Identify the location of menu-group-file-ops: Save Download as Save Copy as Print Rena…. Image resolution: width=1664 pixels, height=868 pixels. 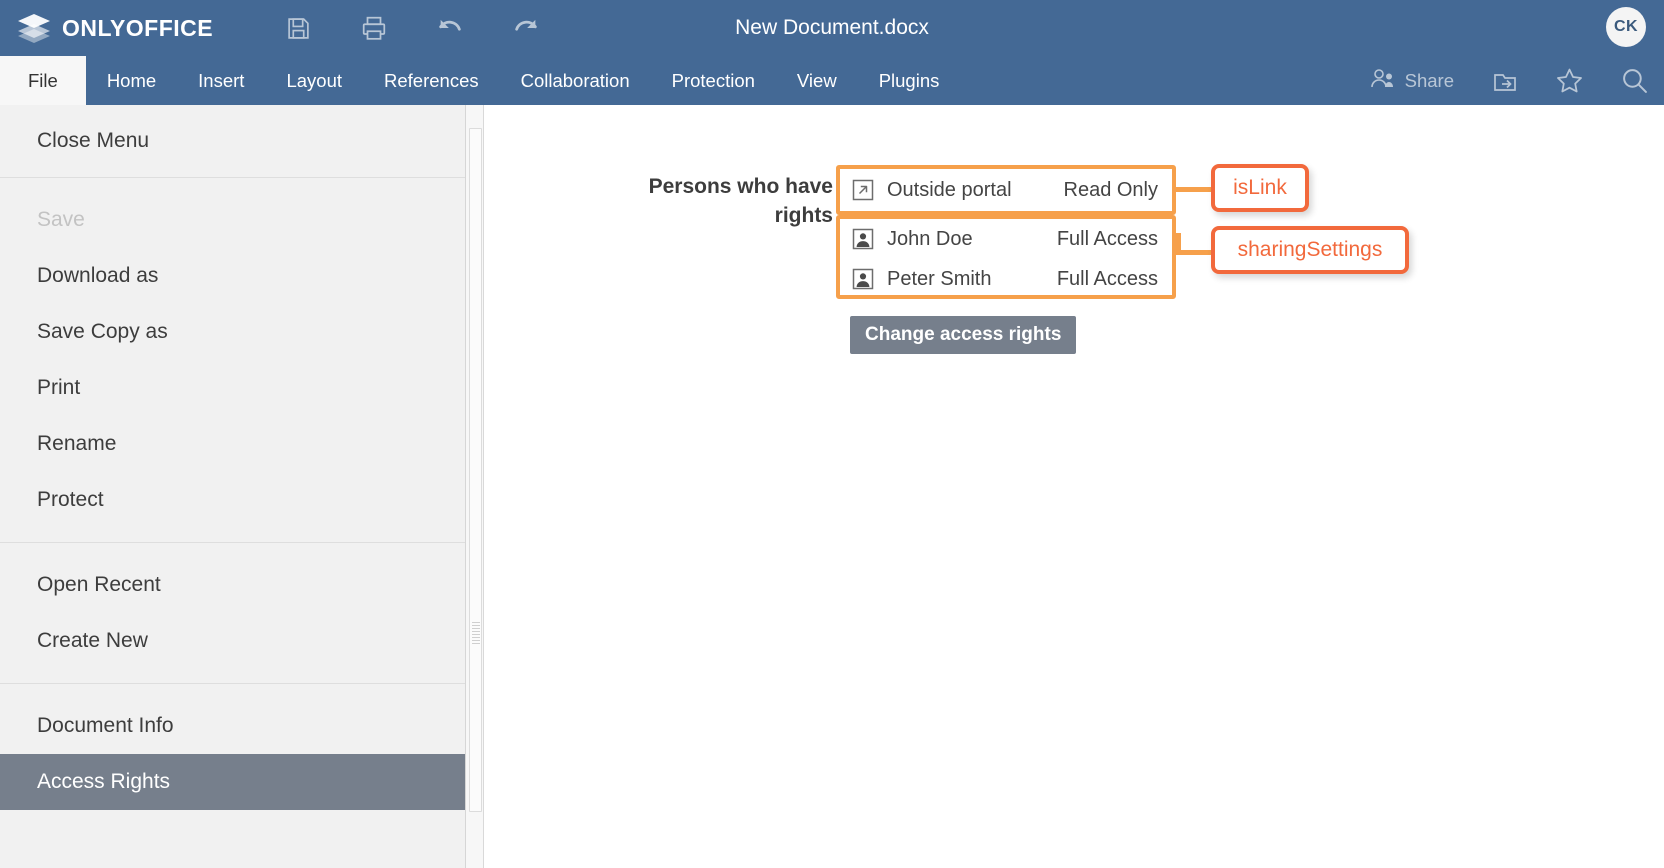
(232, 360).